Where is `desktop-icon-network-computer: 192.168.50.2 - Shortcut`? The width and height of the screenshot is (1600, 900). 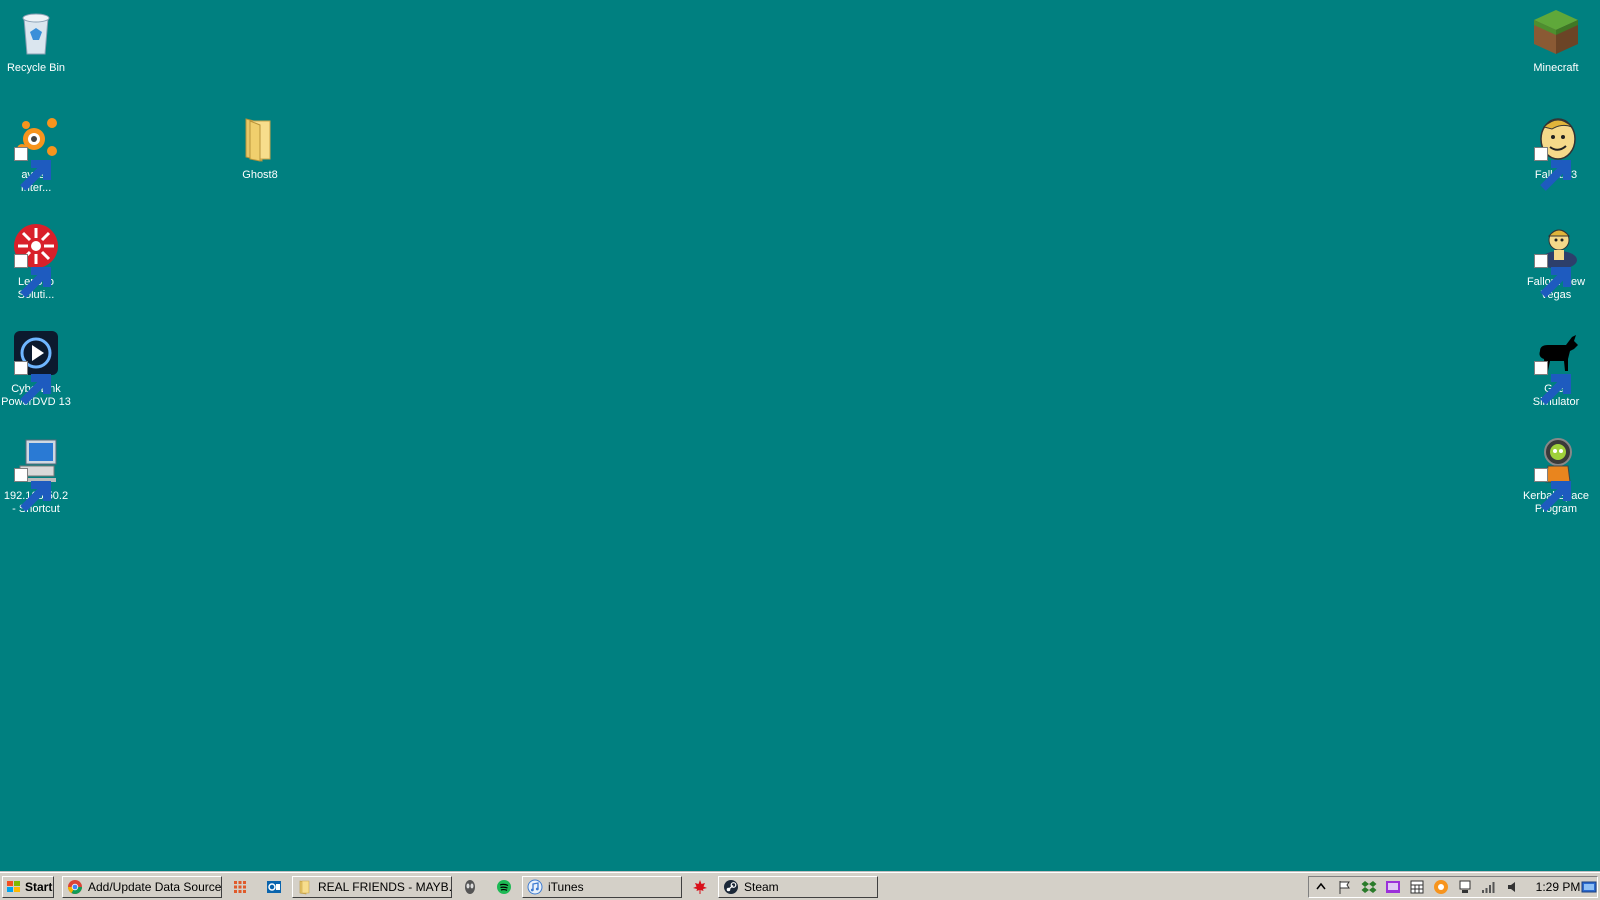
desktop-icon-network-computer: 192.168.50.2 - Shortcut is located at coordinates (36, 476).